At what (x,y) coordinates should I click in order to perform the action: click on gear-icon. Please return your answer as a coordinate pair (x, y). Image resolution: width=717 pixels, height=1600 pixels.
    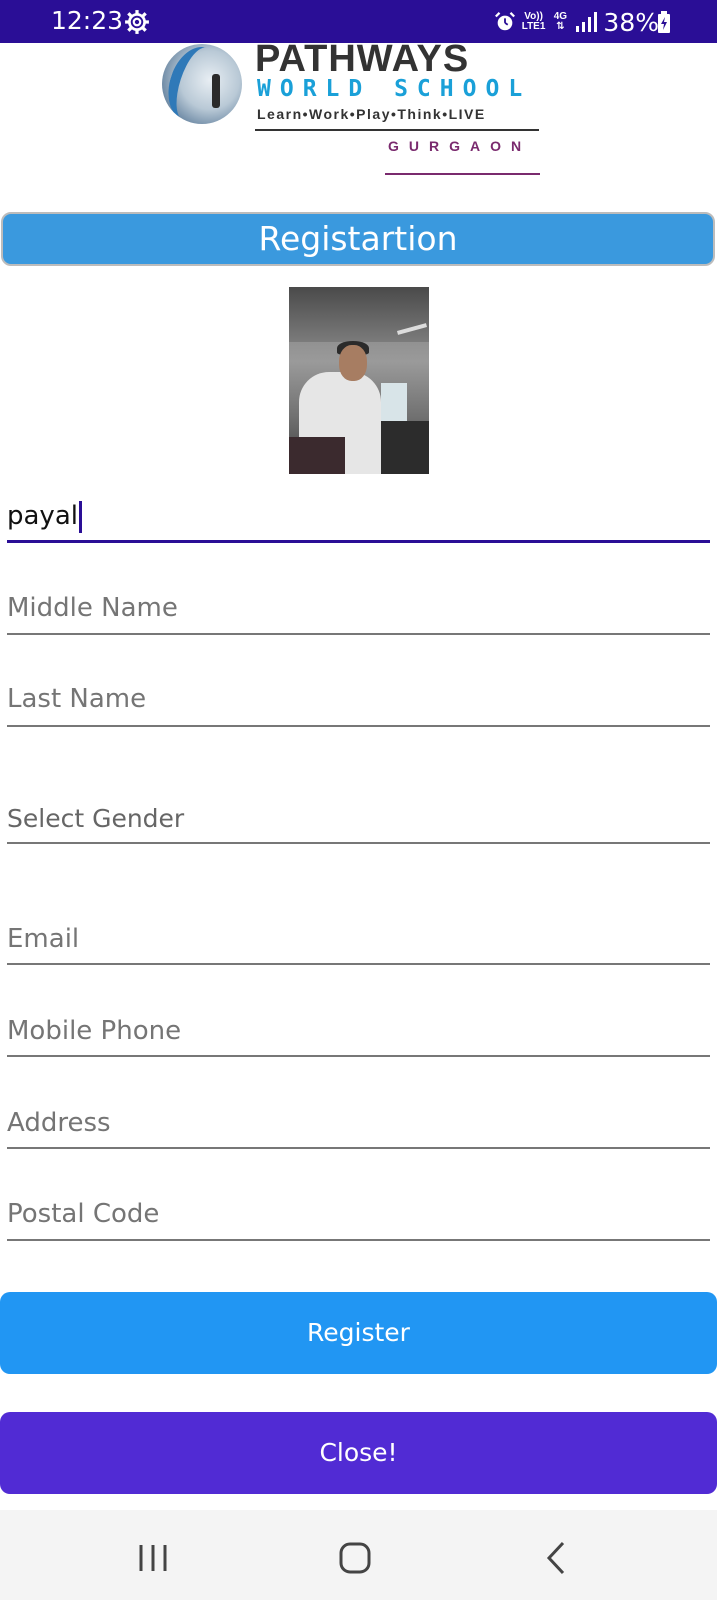
    Looking at the image, I should click on (137, 22).